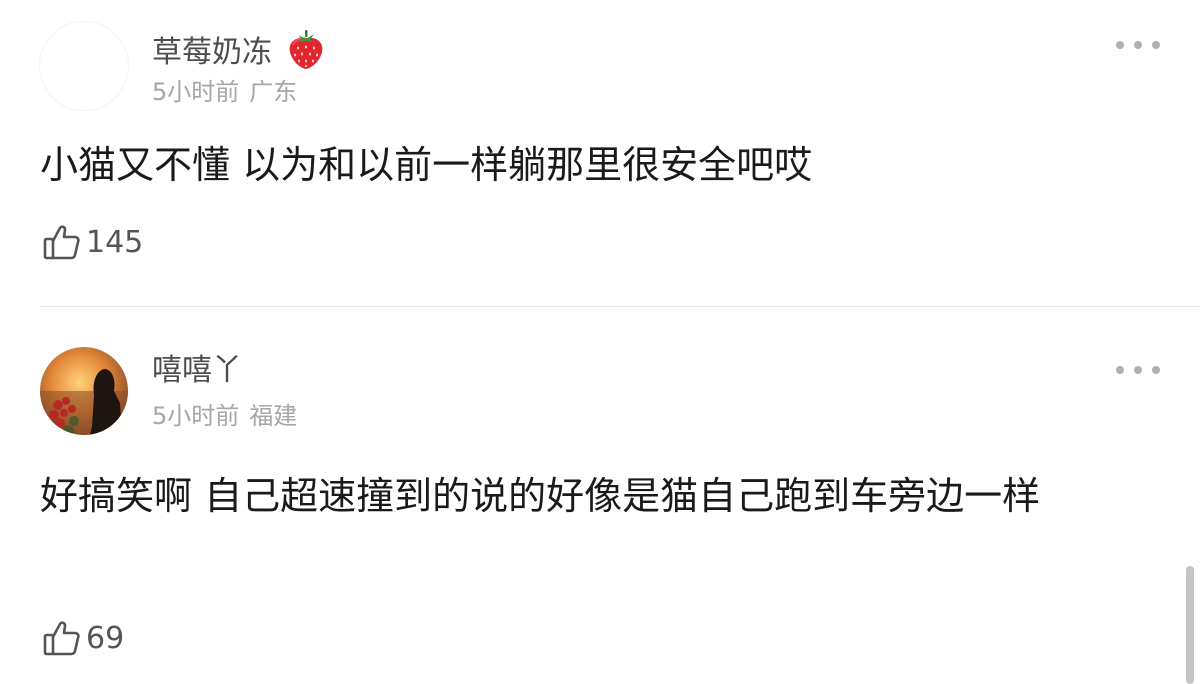  I want to click on like-button: 69, so click(83, 638).